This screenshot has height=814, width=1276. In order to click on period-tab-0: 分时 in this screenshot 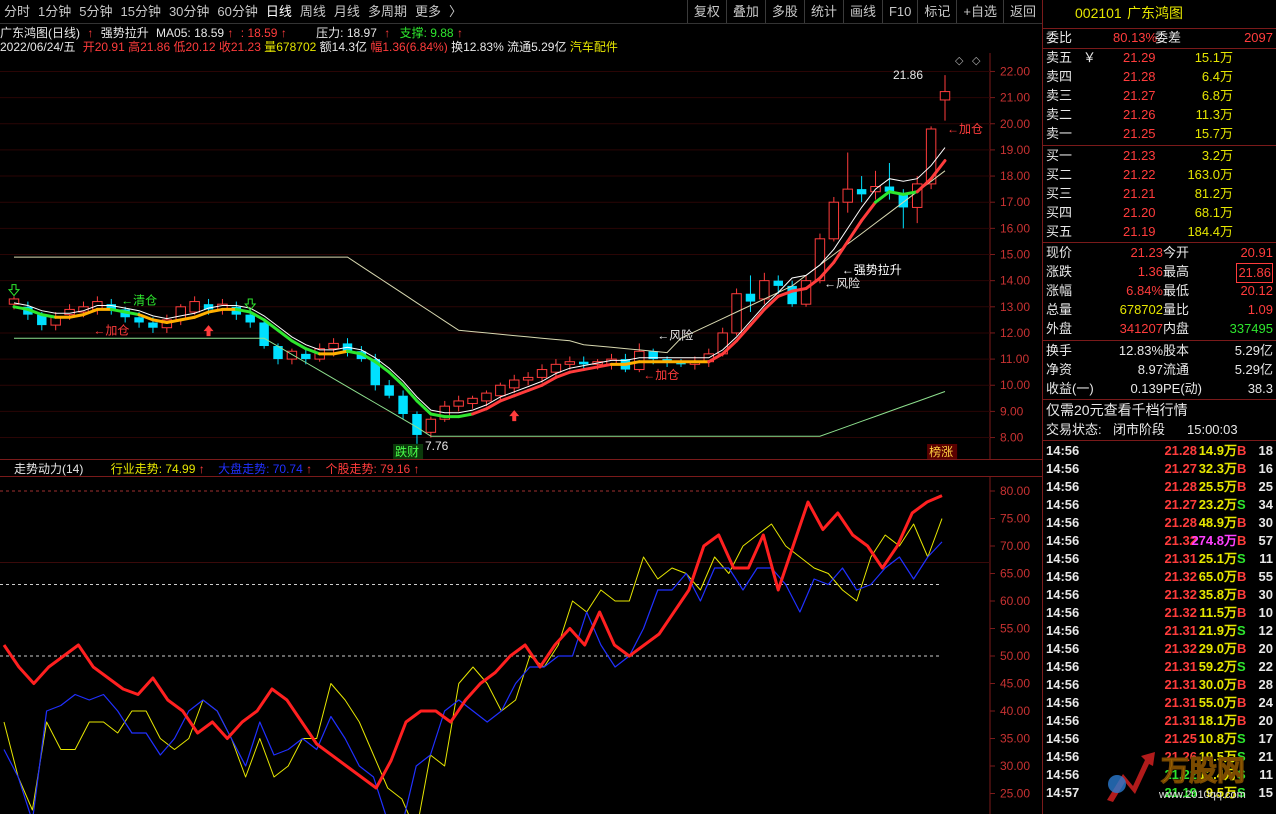, I will do `click(17, 12)`.